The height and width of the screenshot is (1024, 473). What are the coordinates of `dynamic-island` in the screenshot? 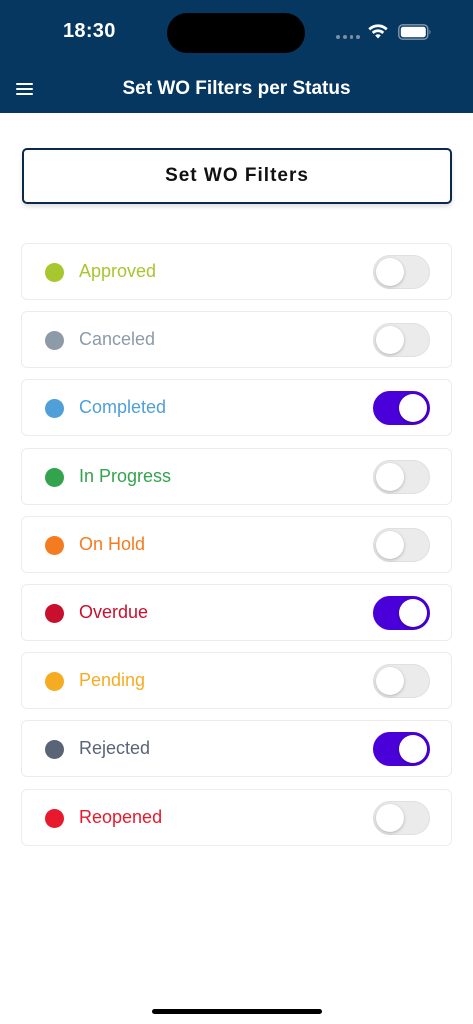 It's located at (236, 33).